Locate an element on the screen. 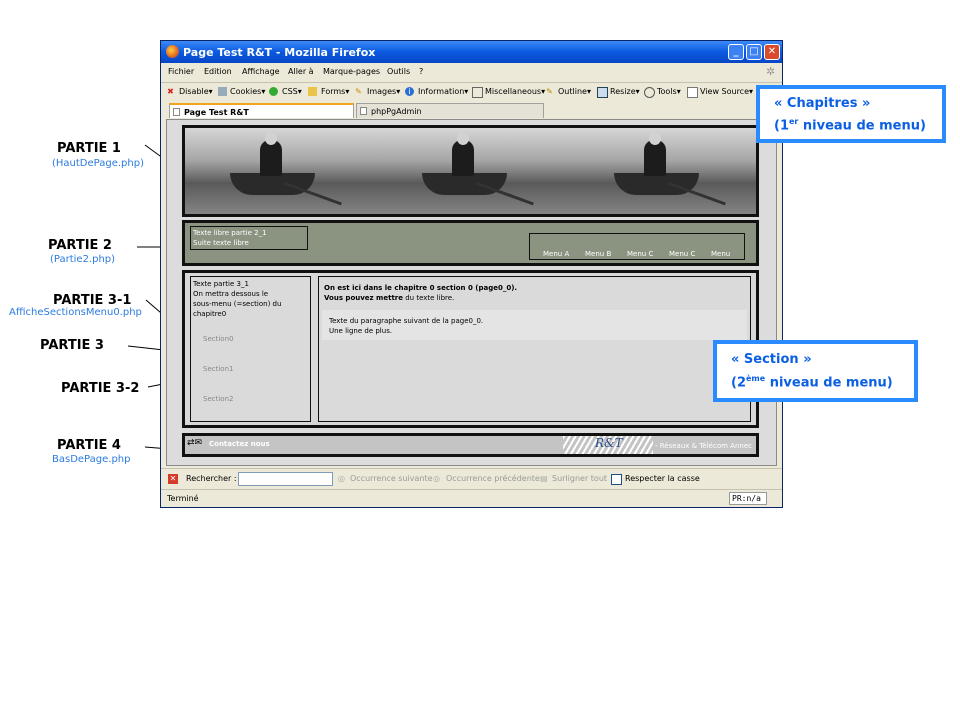 The height and width of the screenshot is (720, 960). pagerank-text: PR:n/a is located at coordinates (746, 498).